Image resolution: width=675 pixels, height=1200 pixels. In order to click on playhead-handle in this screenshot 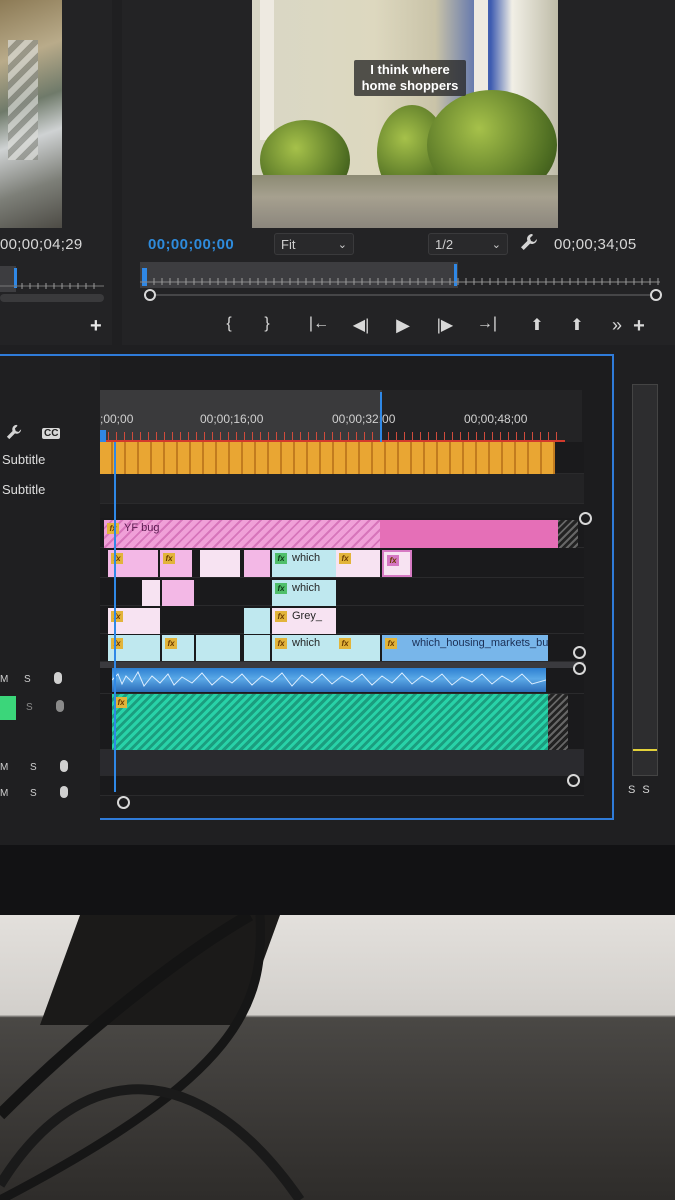, I will do `click(103, 436)`.